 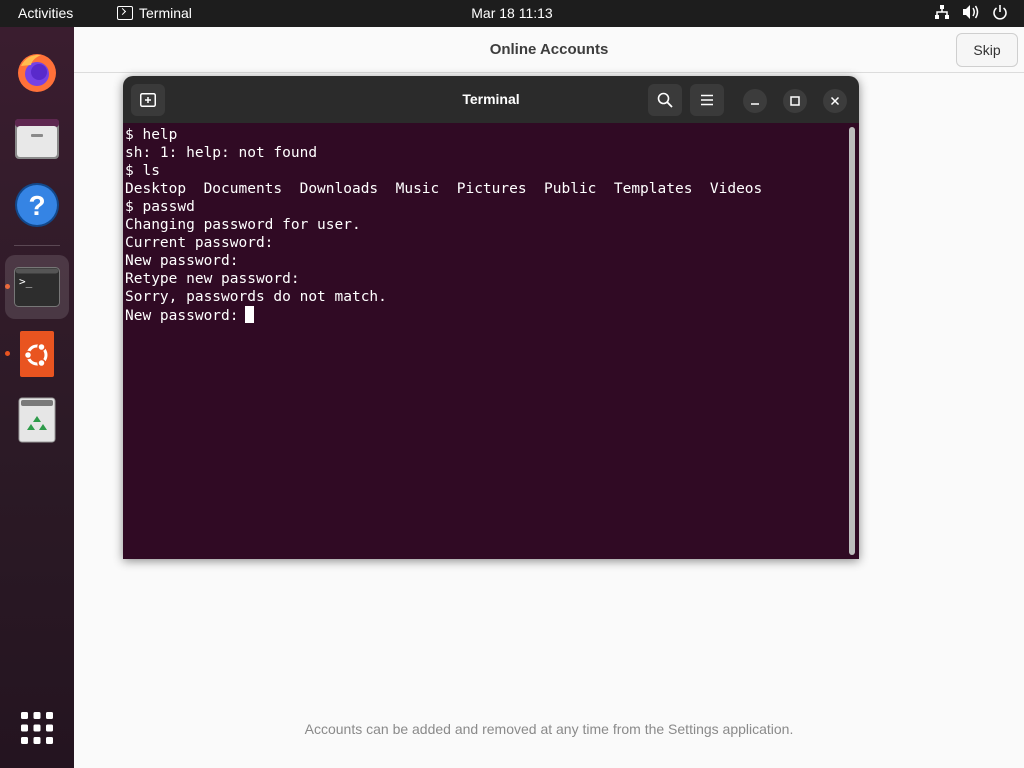 I want to click on firefox-icon, so click(x=37, y=73).